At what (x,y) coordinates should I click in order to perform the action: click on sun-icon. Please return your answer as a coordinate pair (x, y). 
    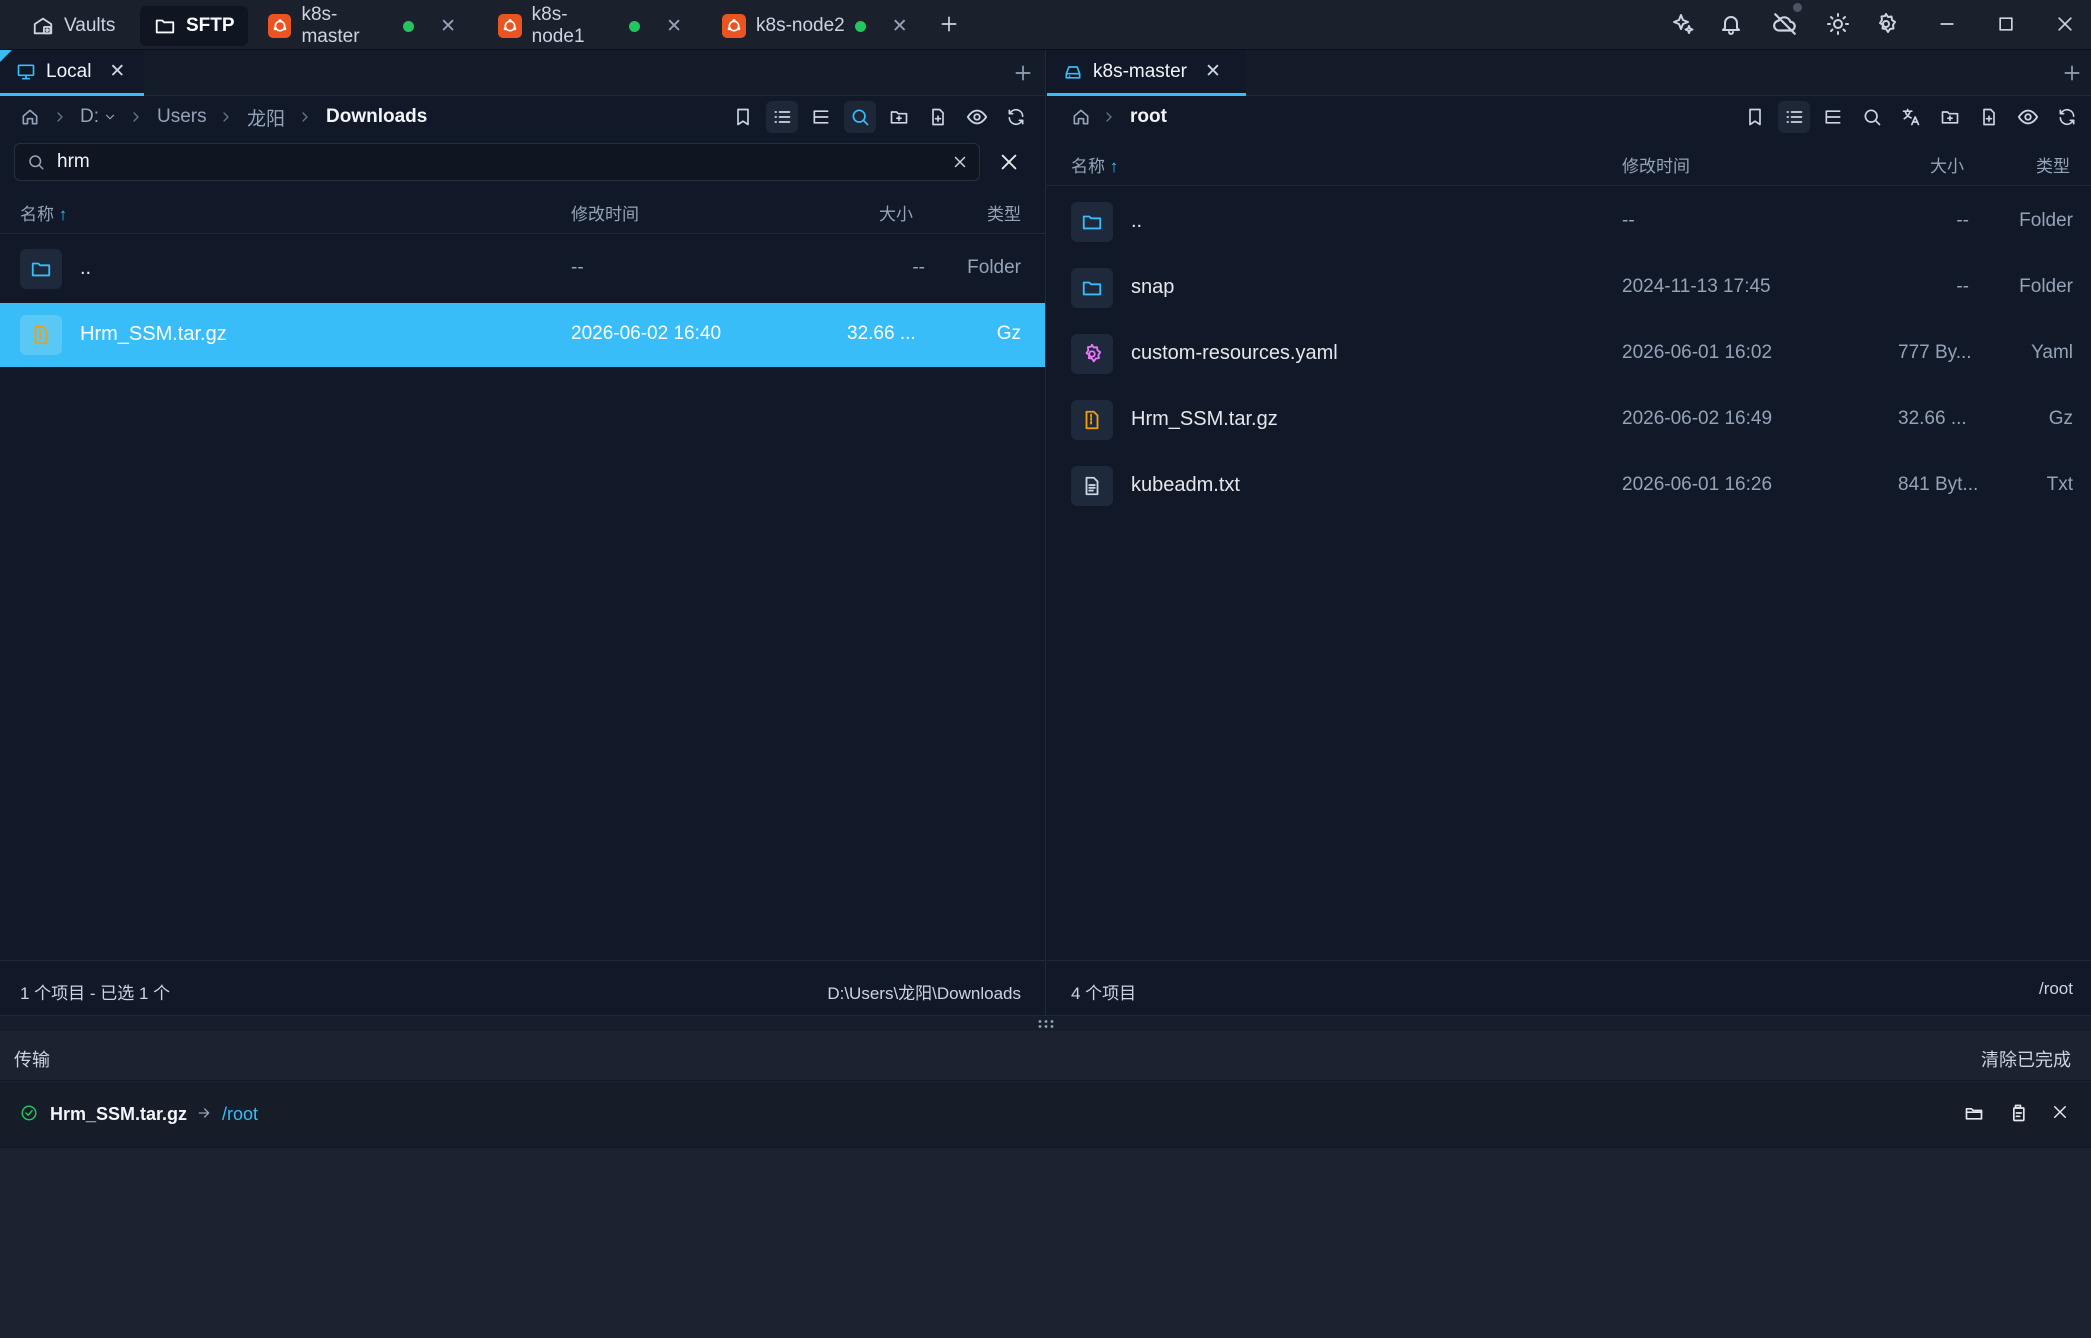
    Looking at the image, I should click on (1838, 24).